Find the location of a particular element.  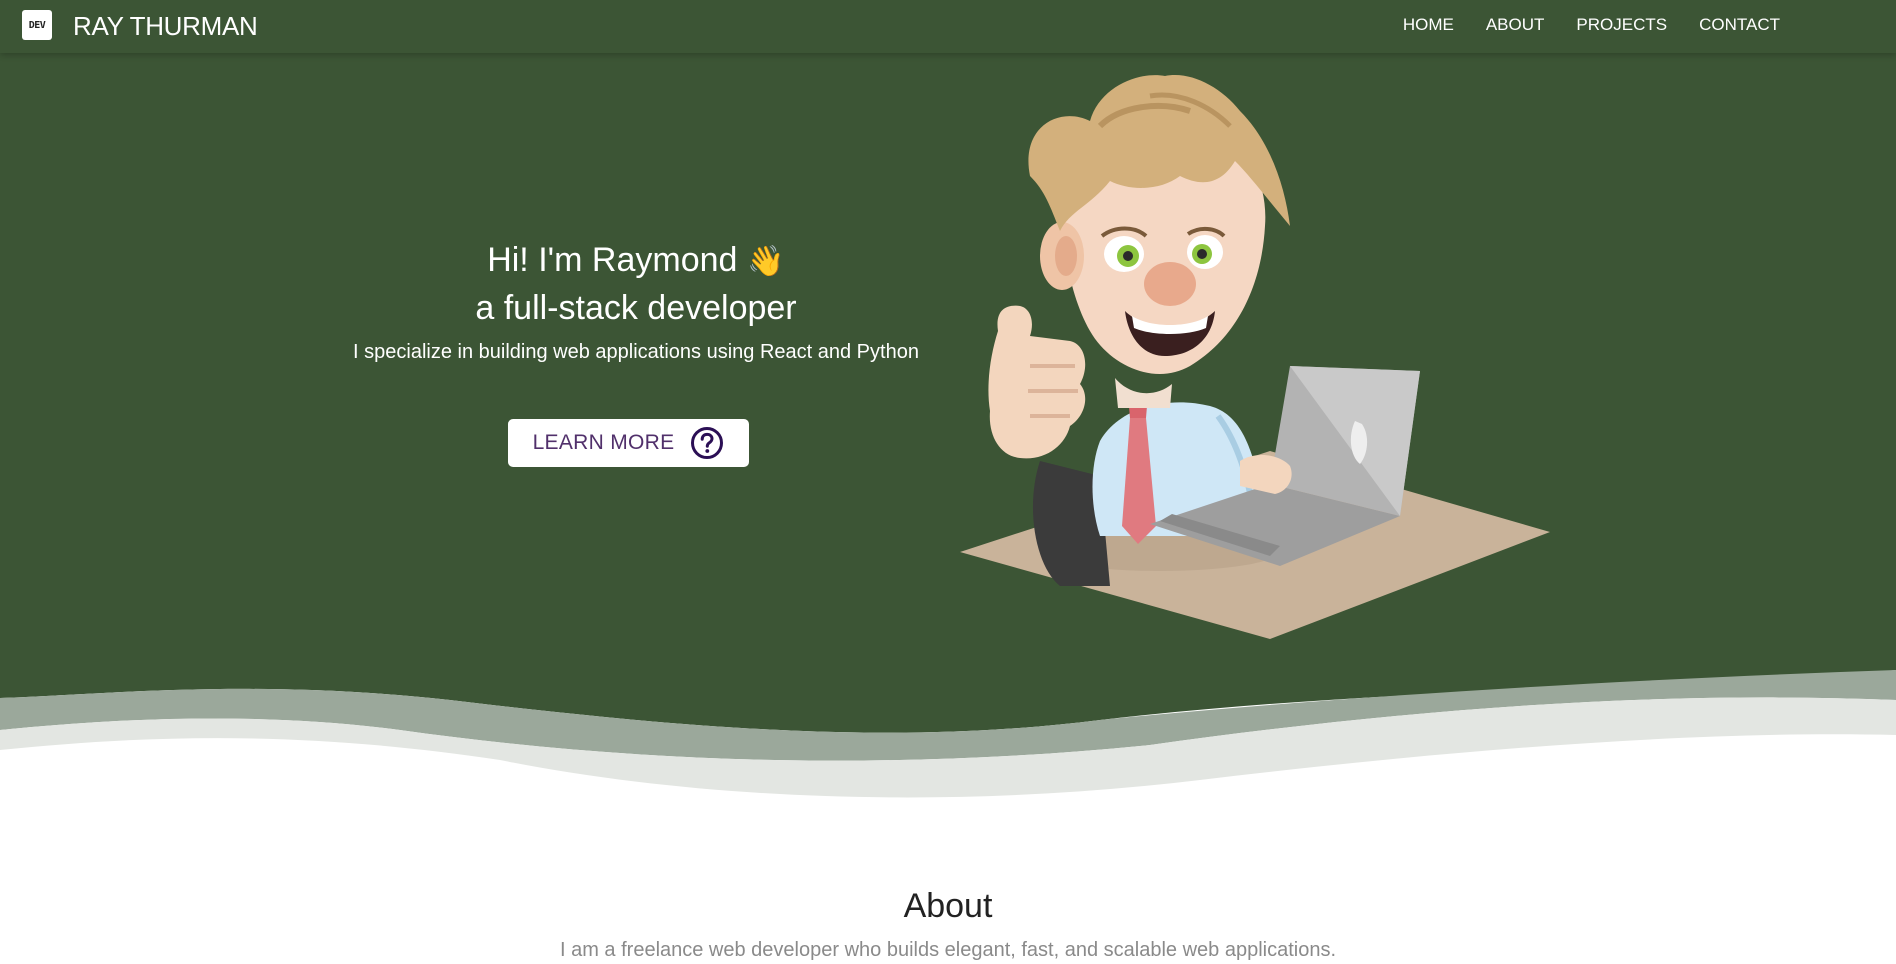

hero-role: a full-stack developer is located at coordinates (636, 308).